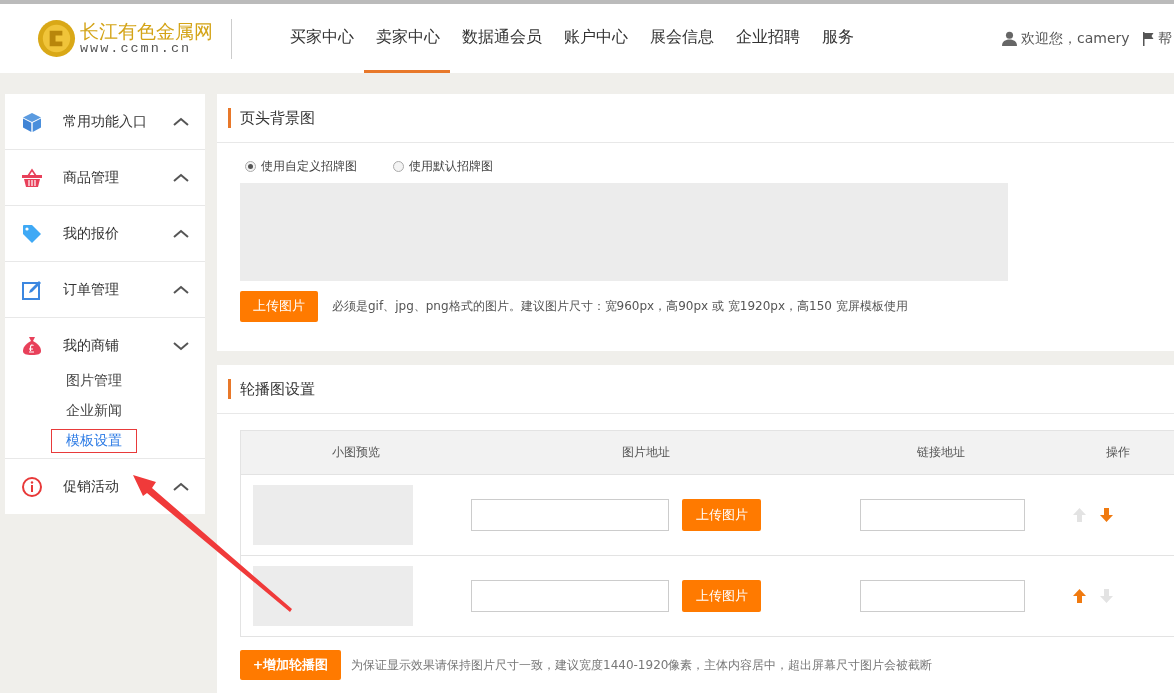 Image resolution: width=1174 pixels, height=693 pixels. What do you see at coordinates (271, 389) in the screenshot?
I see `section-title: 轮播图设置` at bounding box center [271, 389].